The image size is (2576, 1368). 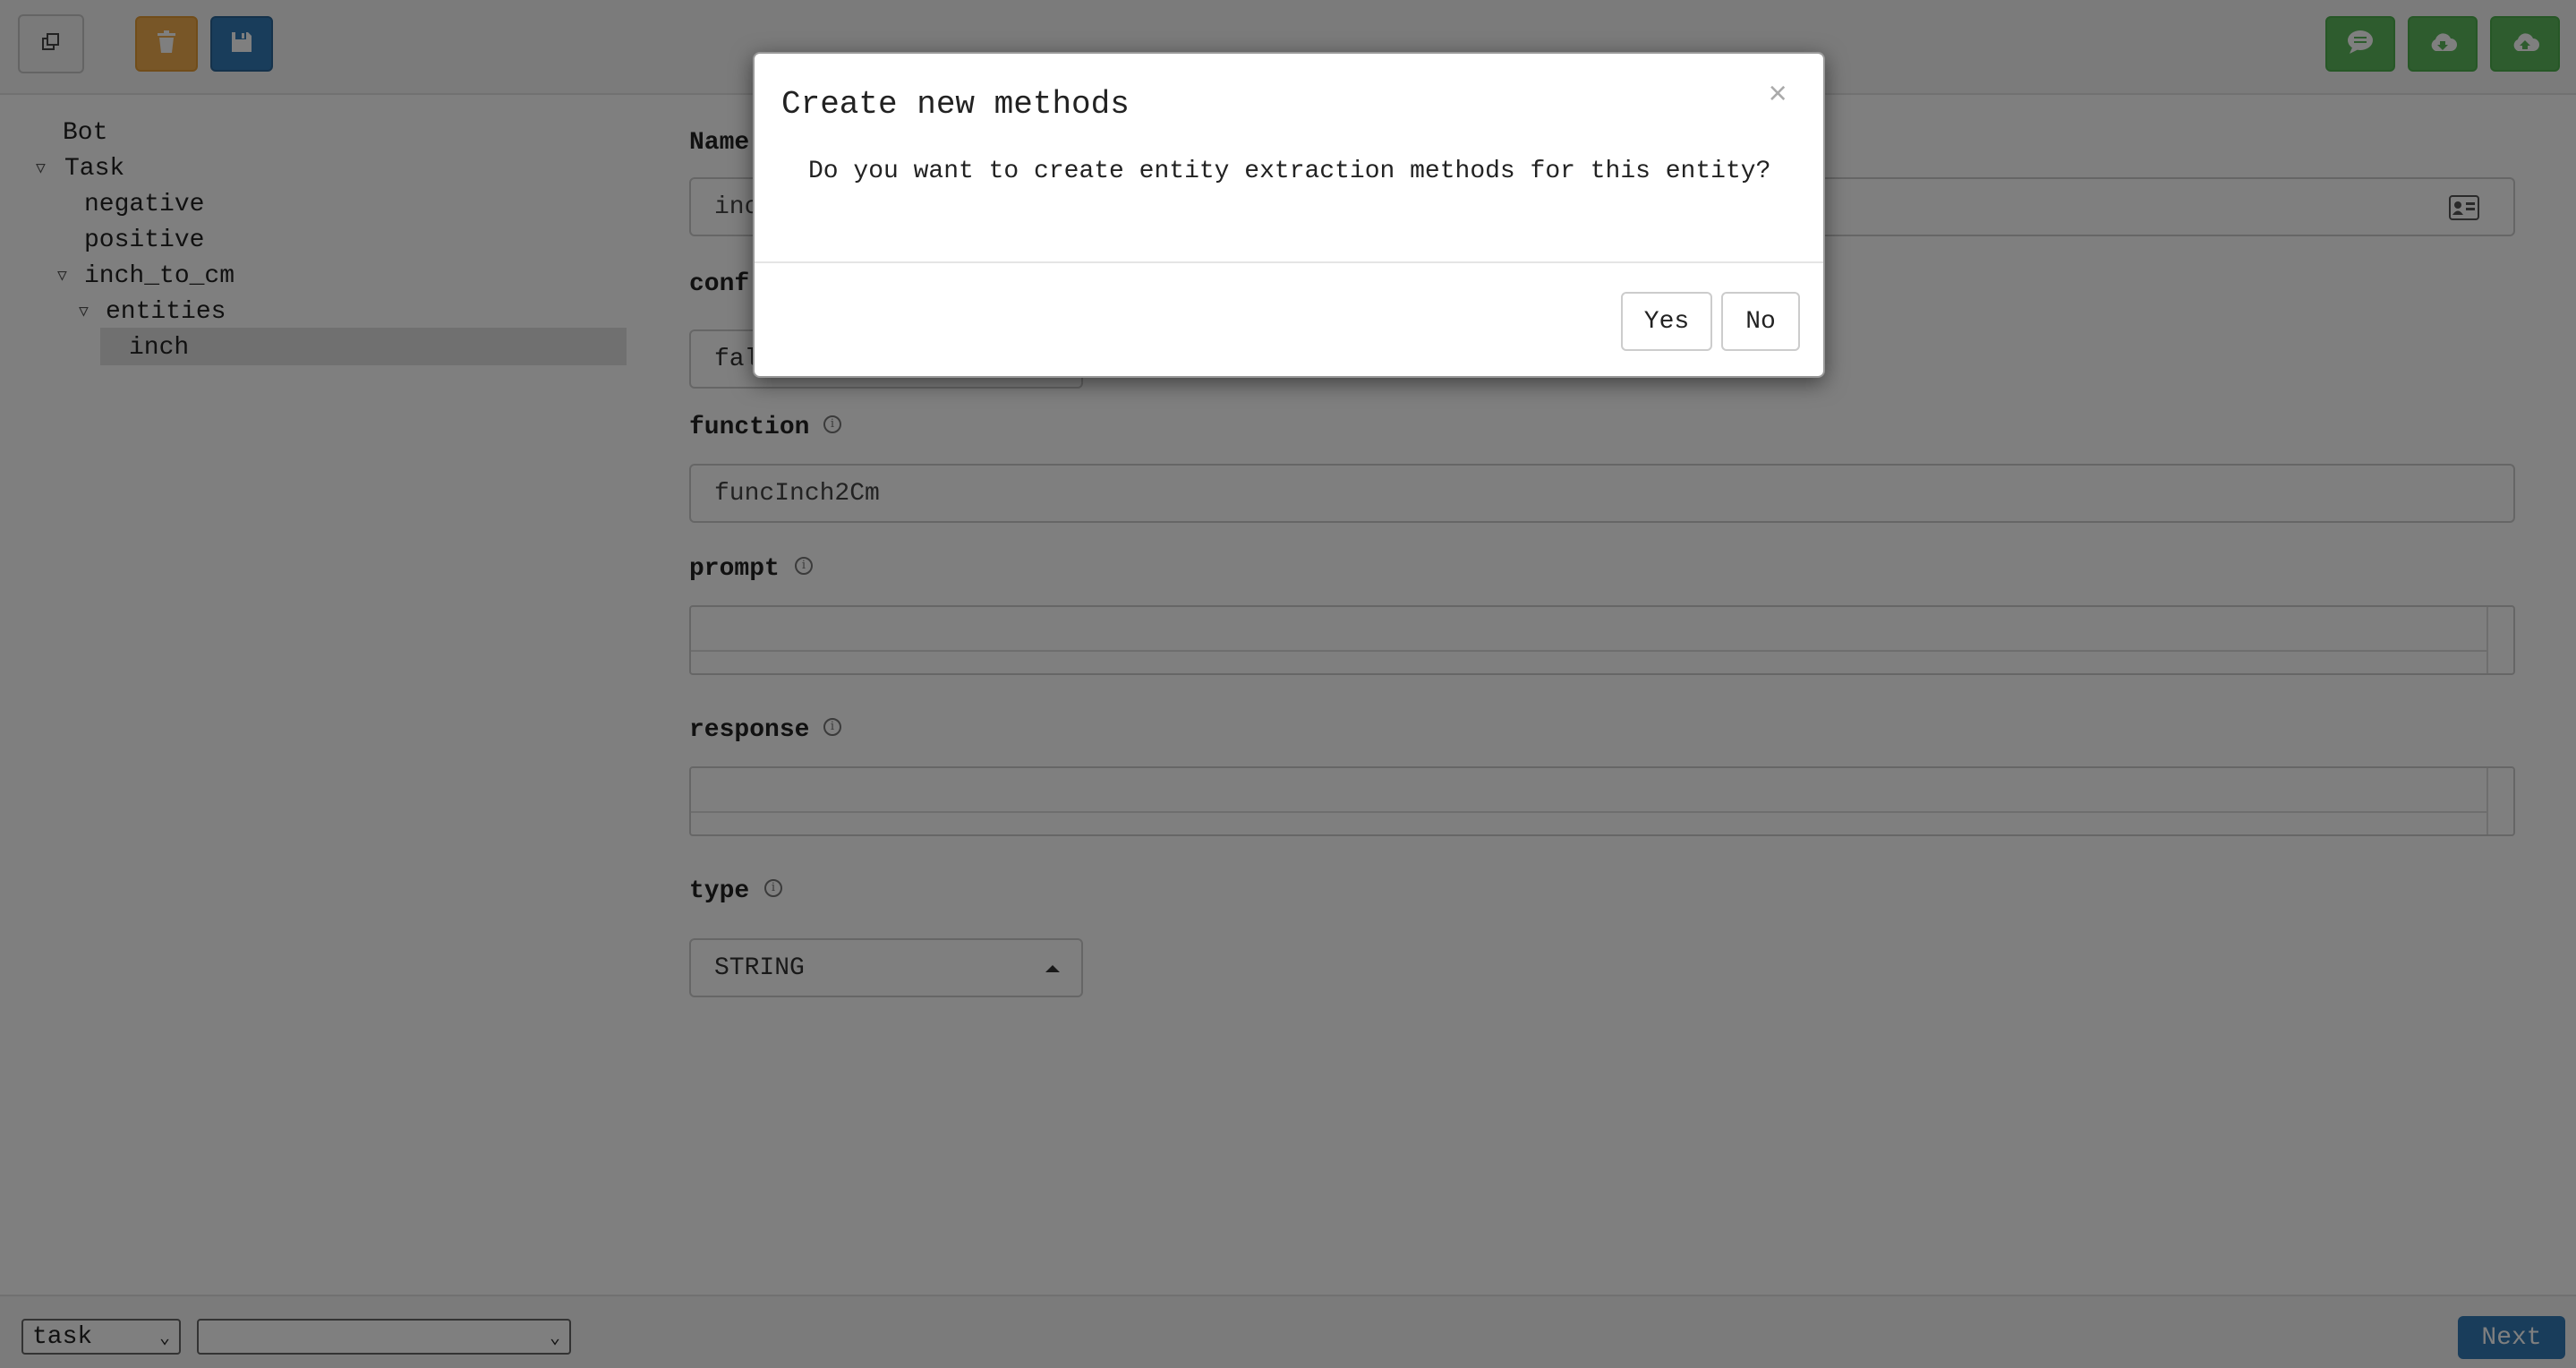 What do you see at coordinates (1760, 321) in the screenshot?
I see `no-button: No` at bounding box center [1760, 321].